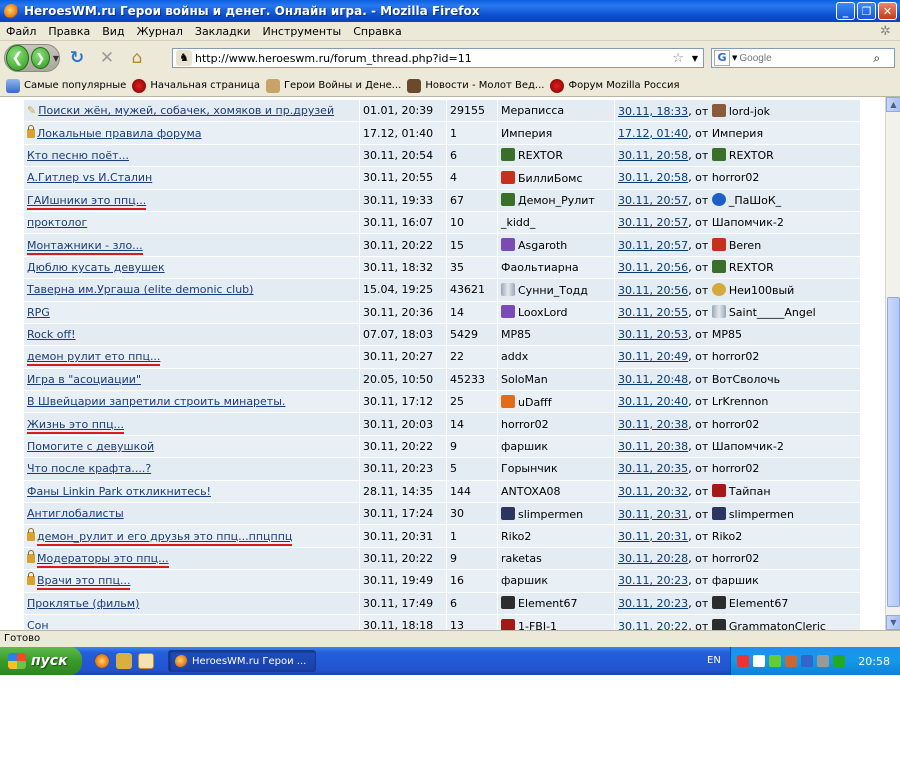  I want to click on last-poster: Element67, so click(759, 603).